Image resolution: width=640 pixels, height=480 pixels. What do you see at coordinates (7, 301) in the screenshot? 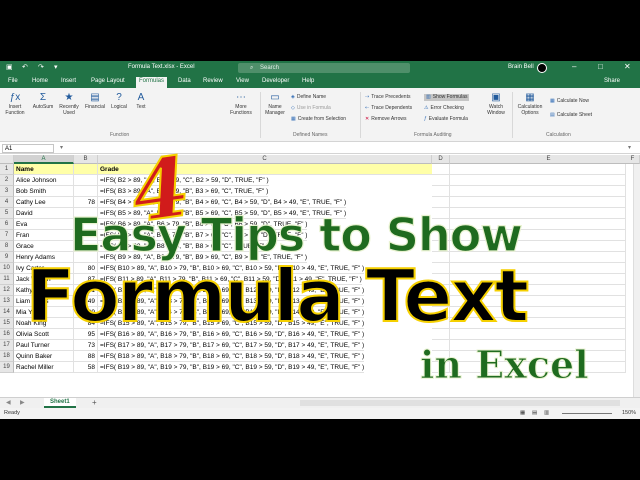
I see `row-header: 13` at bounding box center [7, 301].